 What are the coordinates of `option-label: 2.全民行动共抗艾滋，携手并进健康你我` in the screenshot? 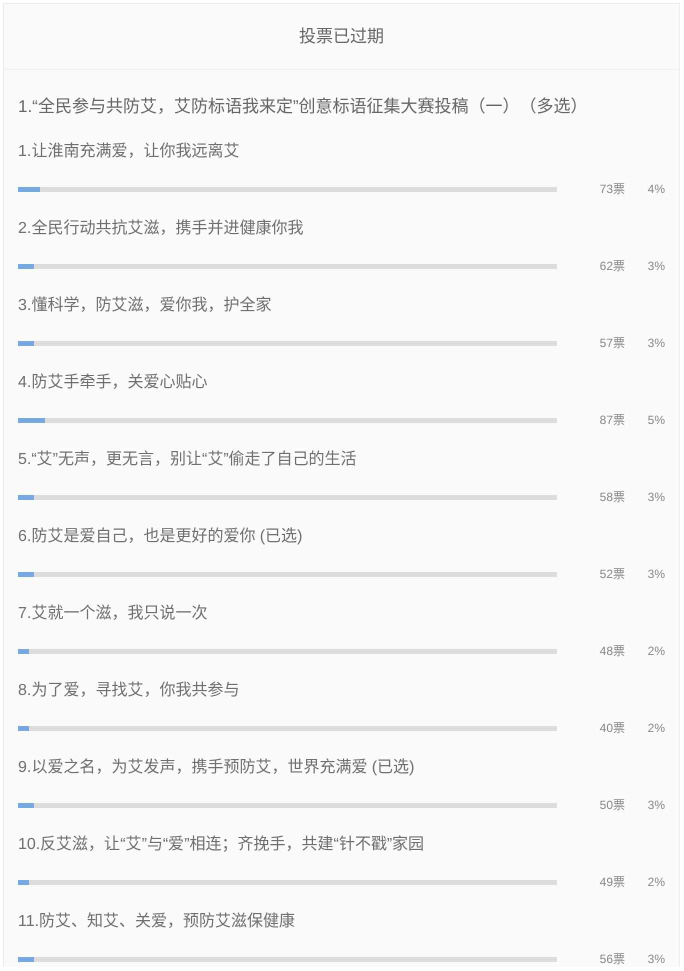 It's located at (161, 228).